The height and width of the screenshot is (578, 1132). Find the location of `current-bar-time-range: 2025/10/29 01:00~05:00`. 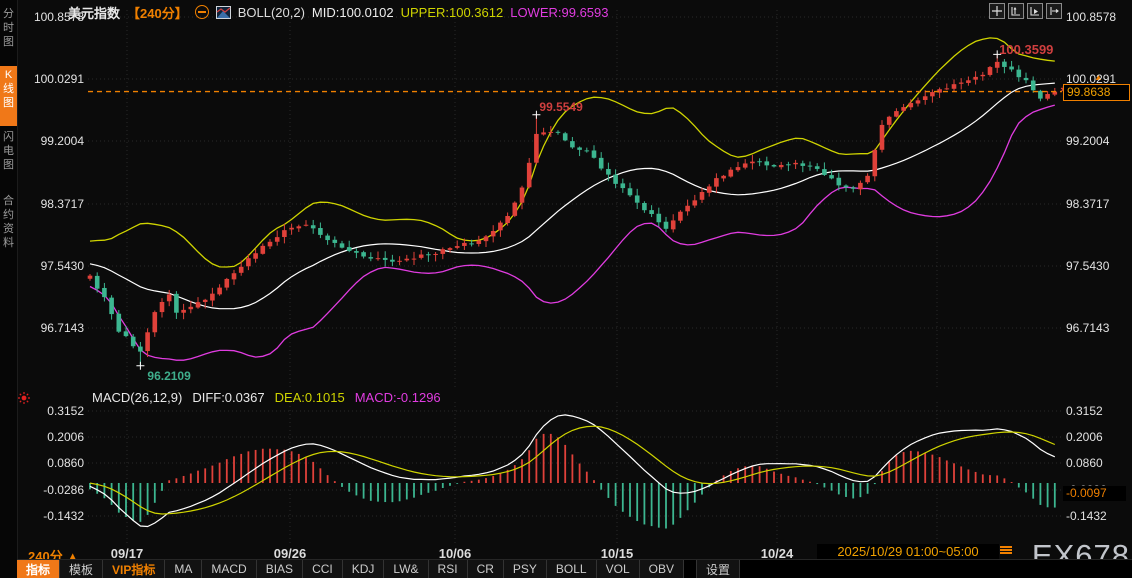

current-bar-time-range: 2025/10/29 01:00~05:00 is located at coordinates (908, 552).